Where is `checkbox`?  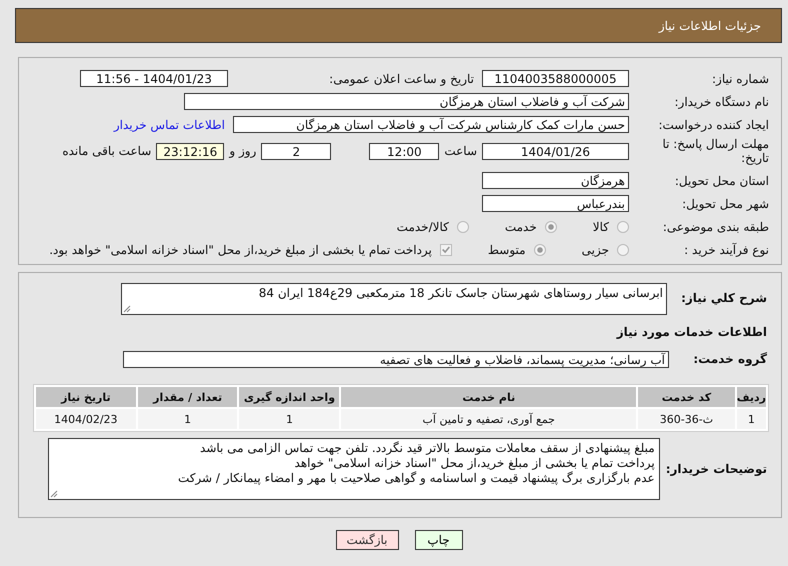
checkbox is located at coordinates (446, 250).